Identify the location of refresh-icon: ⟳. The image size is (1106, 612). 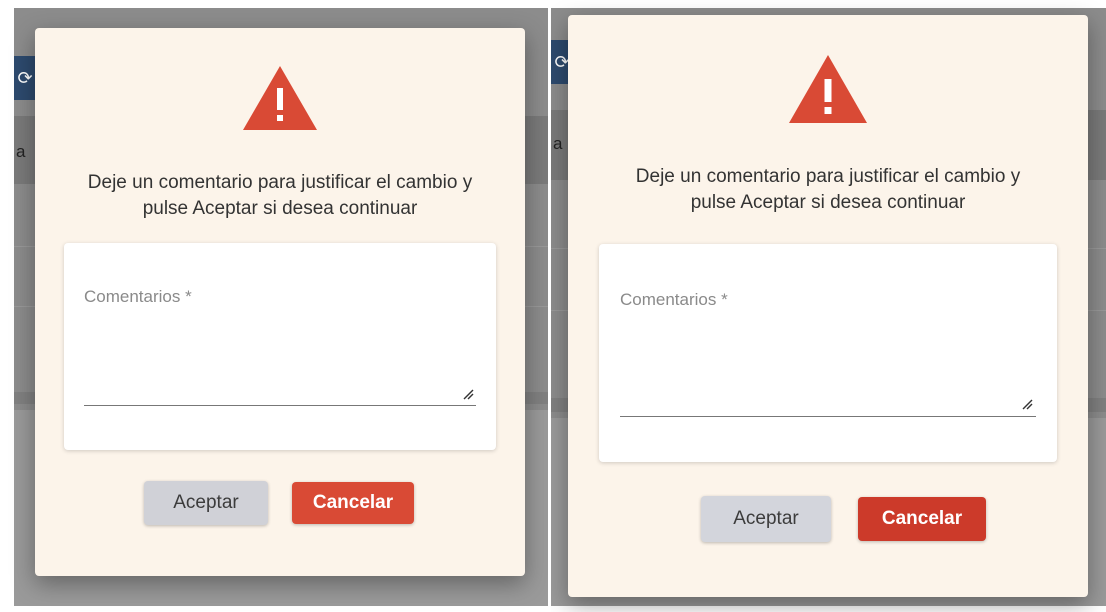
(25, 77).